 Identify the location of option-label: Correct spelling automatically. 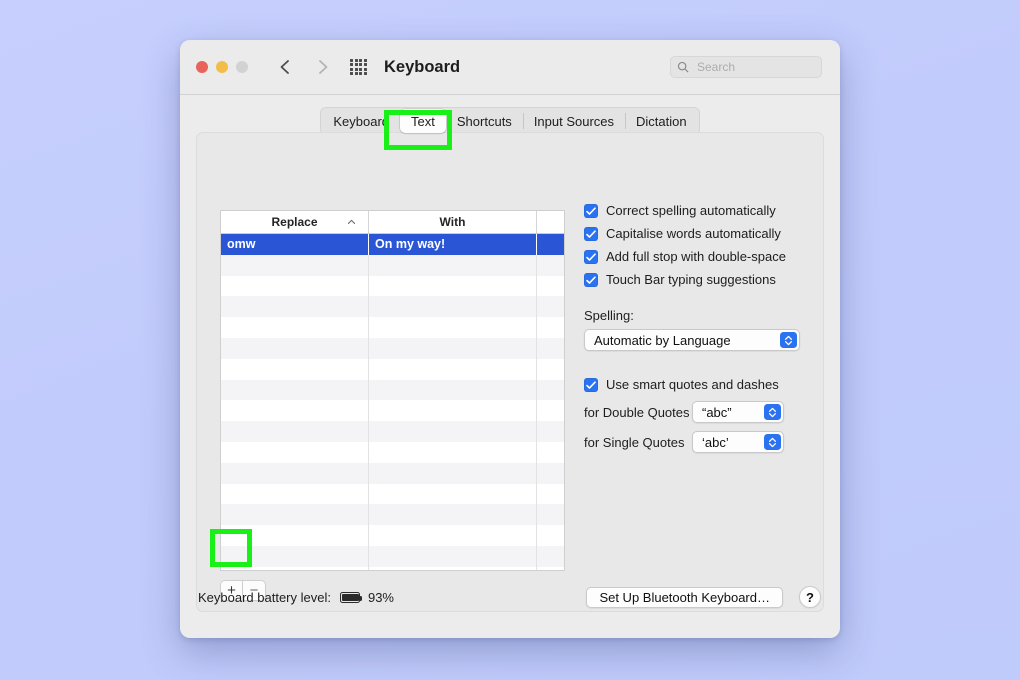
(691, 210).